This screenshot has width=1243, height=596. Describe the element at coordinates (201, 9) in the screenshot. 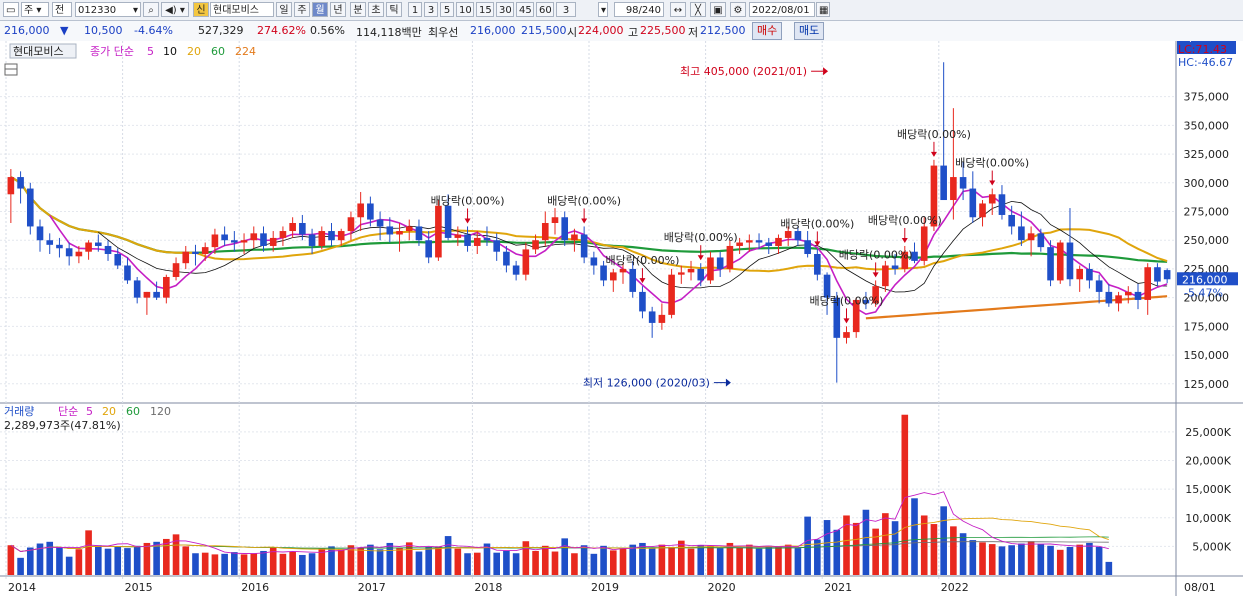

I see `signal-badge: 신` at that location.